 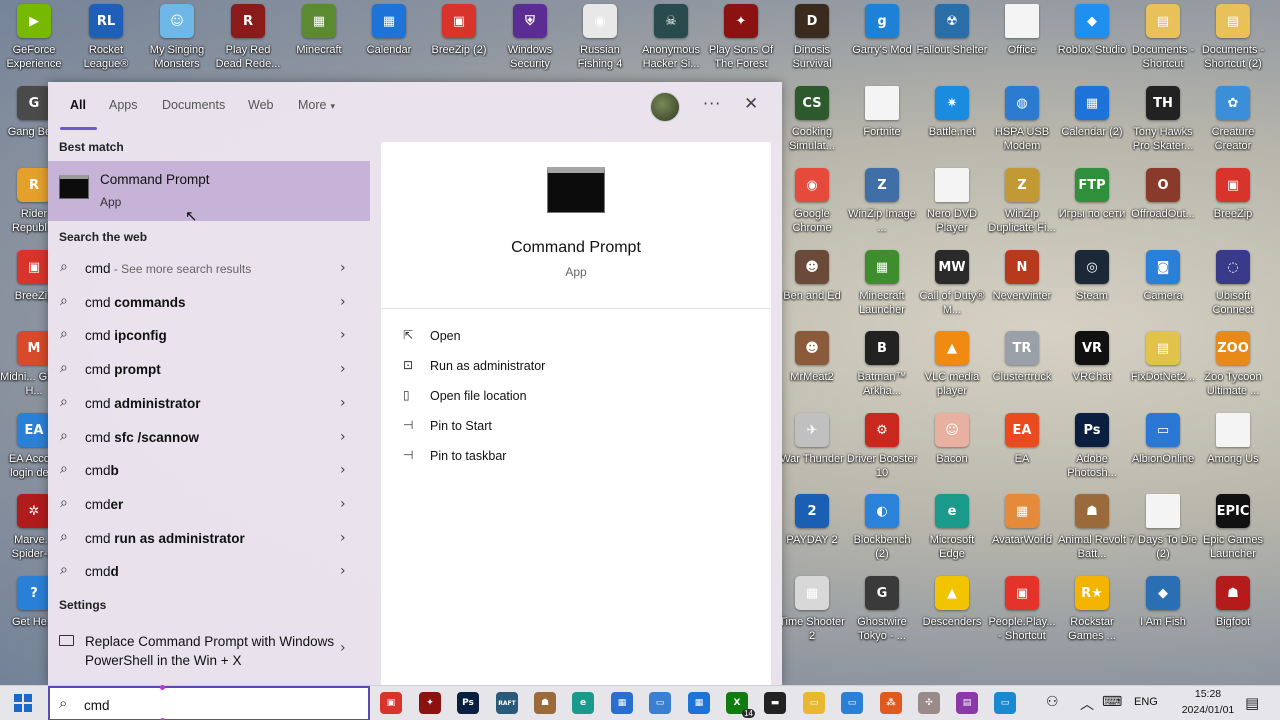 I want to click on clock-date: 2024/01/01, so click(x=1208, y=710).